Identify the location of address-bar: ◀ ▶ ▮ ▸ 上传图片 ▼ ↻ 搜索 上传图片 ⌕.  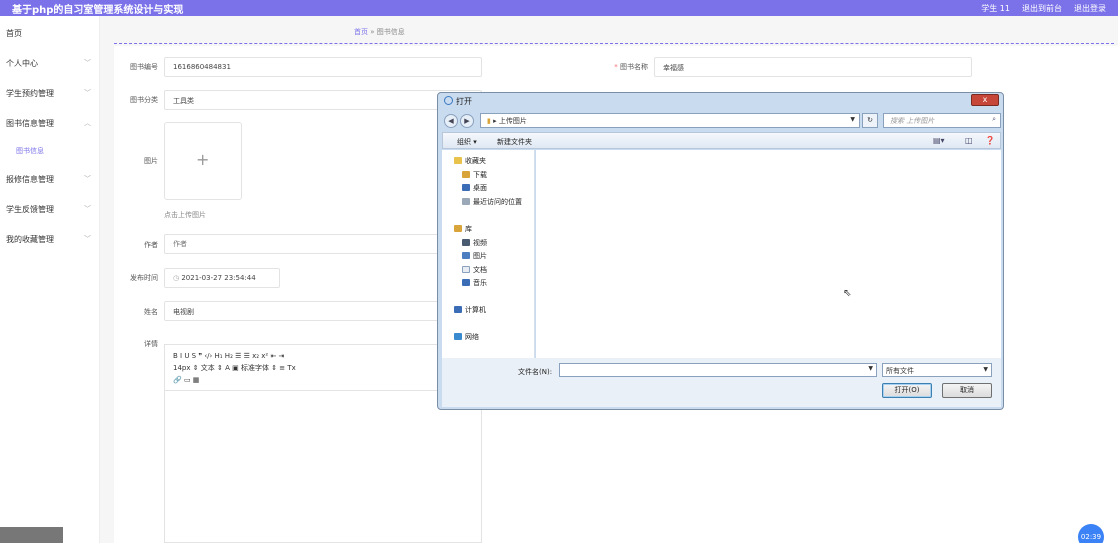
(721, 121).